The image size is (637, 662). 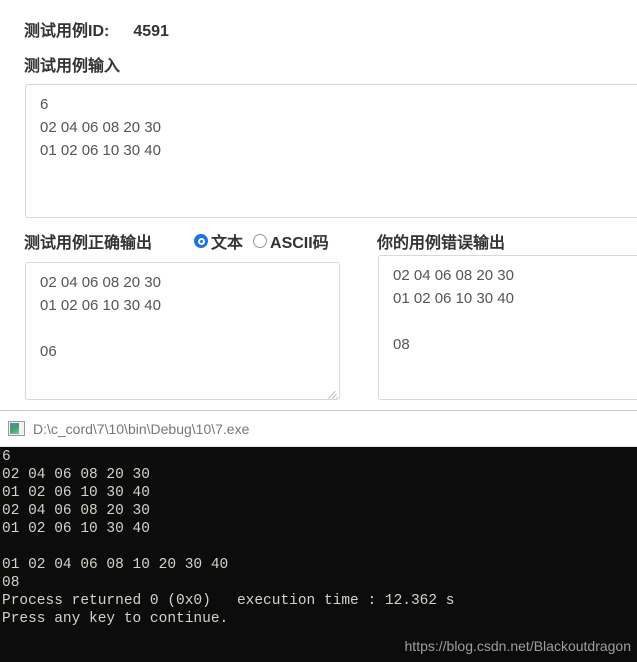 I want to click on correct-output-textarea, so click(x=182, y=331).